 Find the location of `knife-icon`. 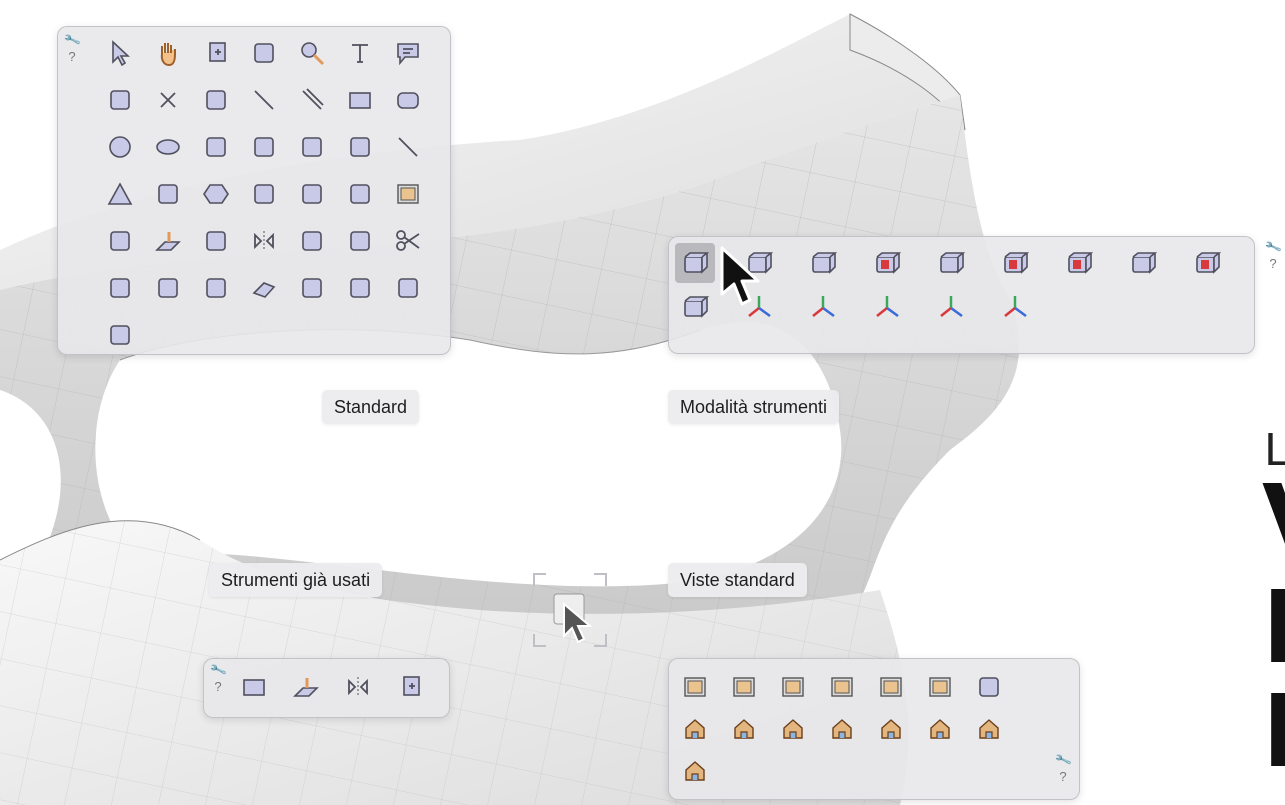

knife-icon is located at coordinates (312, 241).